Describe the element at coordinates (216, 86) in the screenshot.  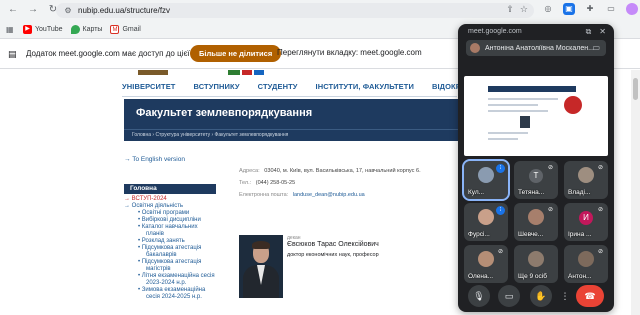
I see `menu-item-applicants: ВСТУПНИКУ` at that location.